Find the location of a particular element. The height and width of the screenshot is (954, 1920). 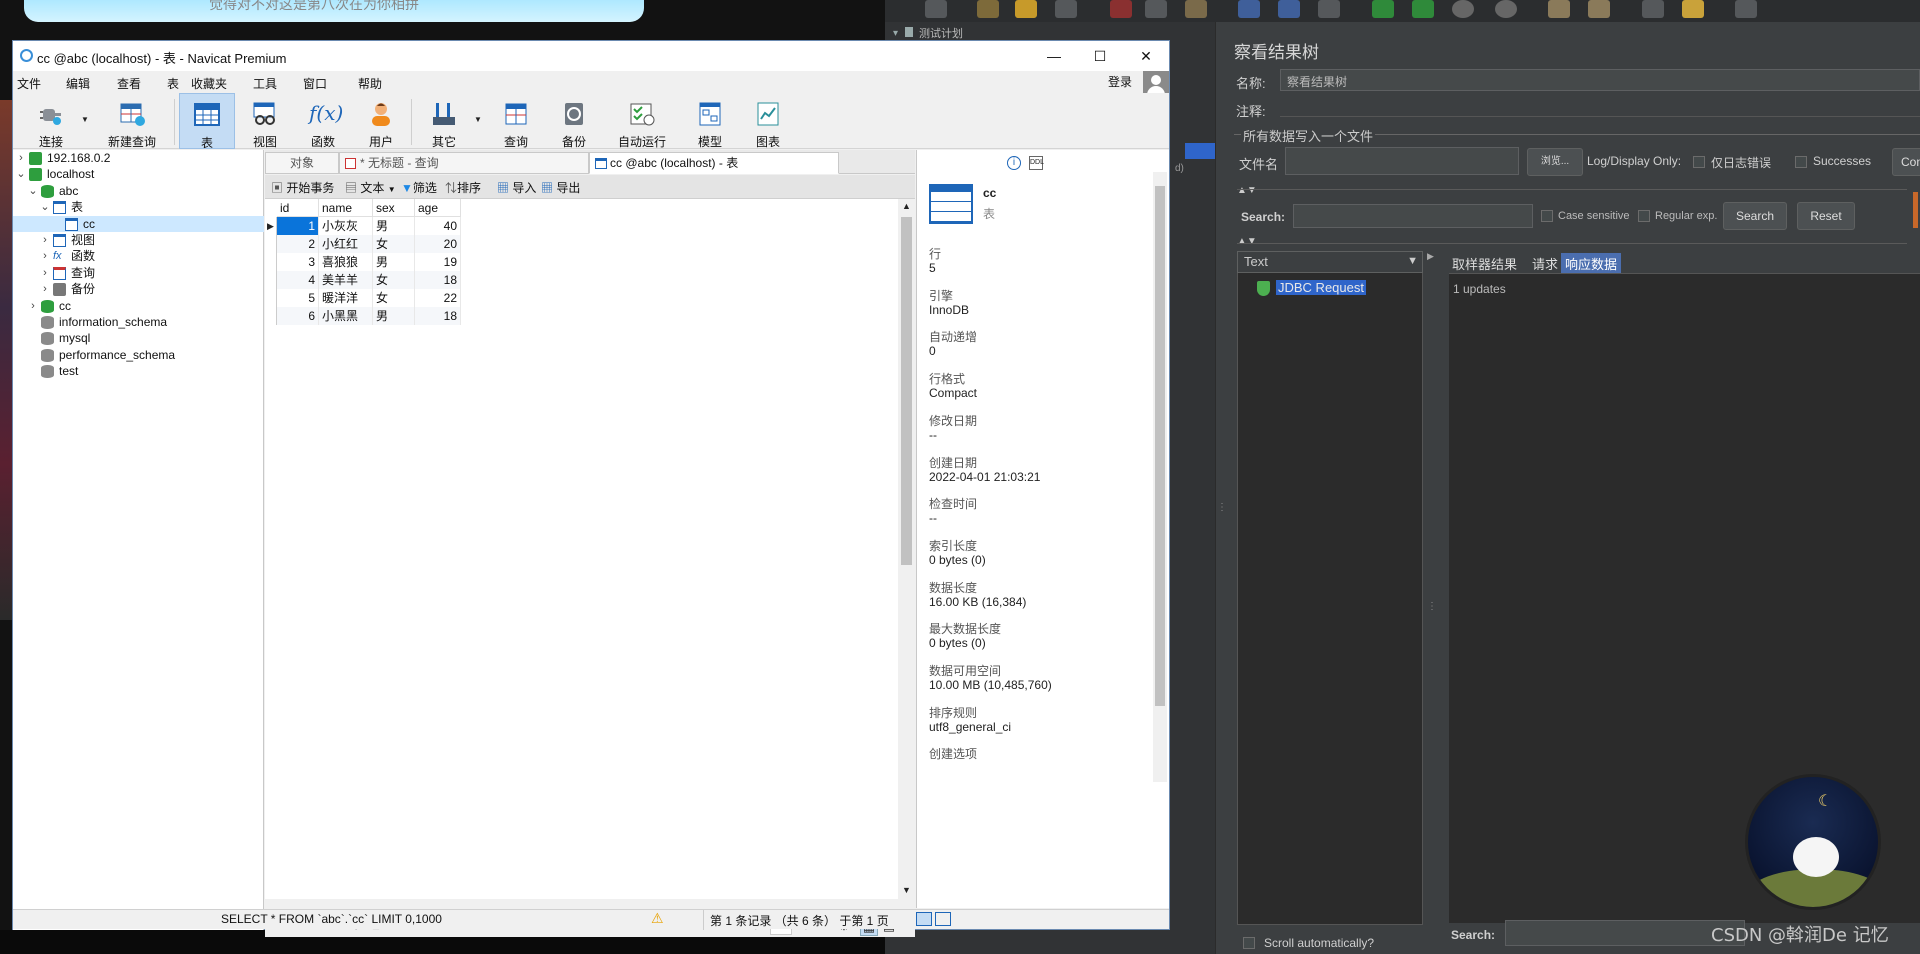

column-header-age: age is located at coordinates (438, 208).